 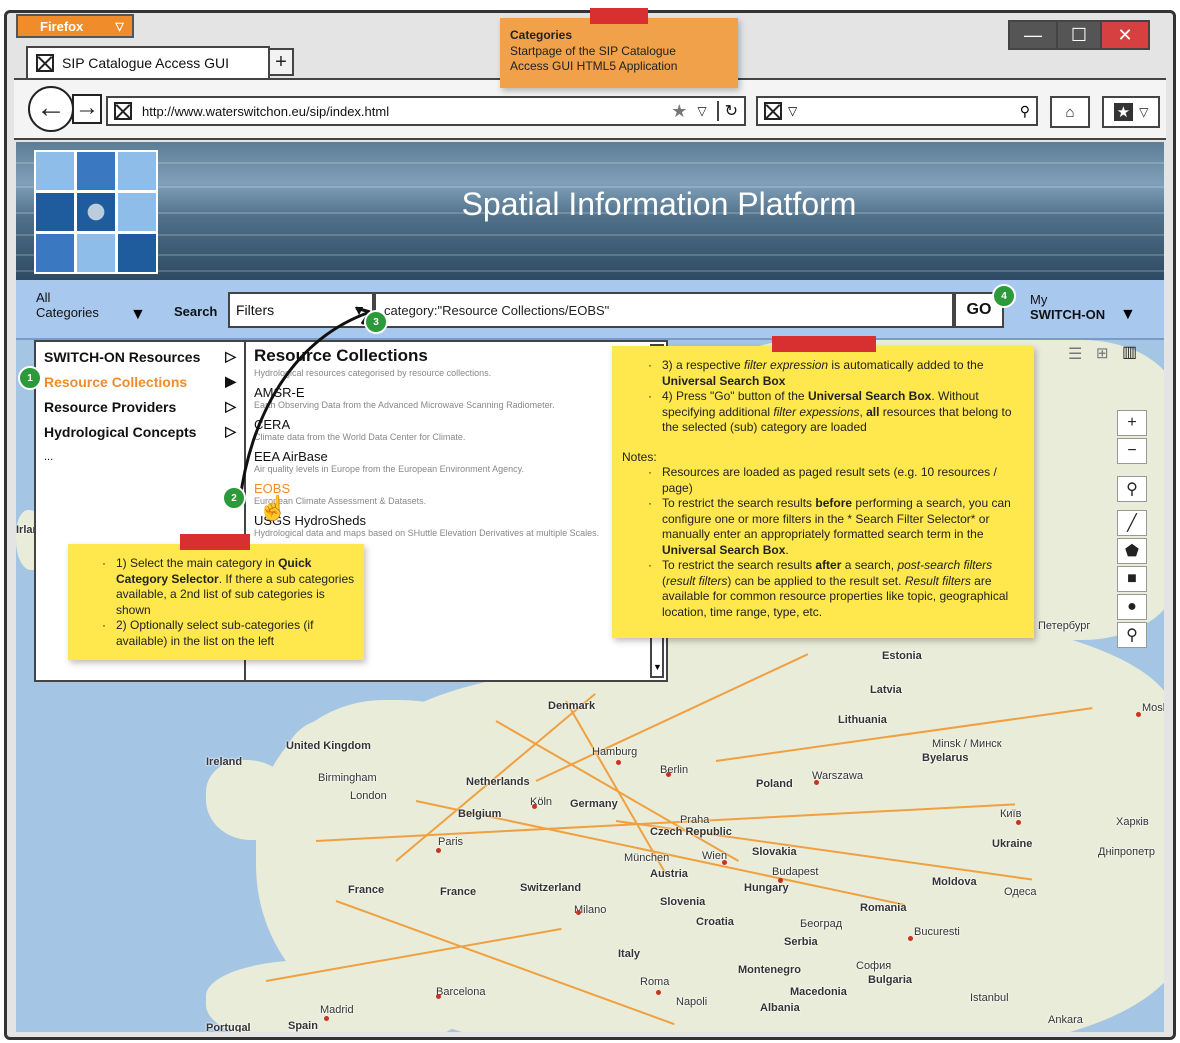 What do you see at coordinates (906, 365) in the screenshot?
I see `note-text: is automatically added to the` at bounding box center [906, 365].